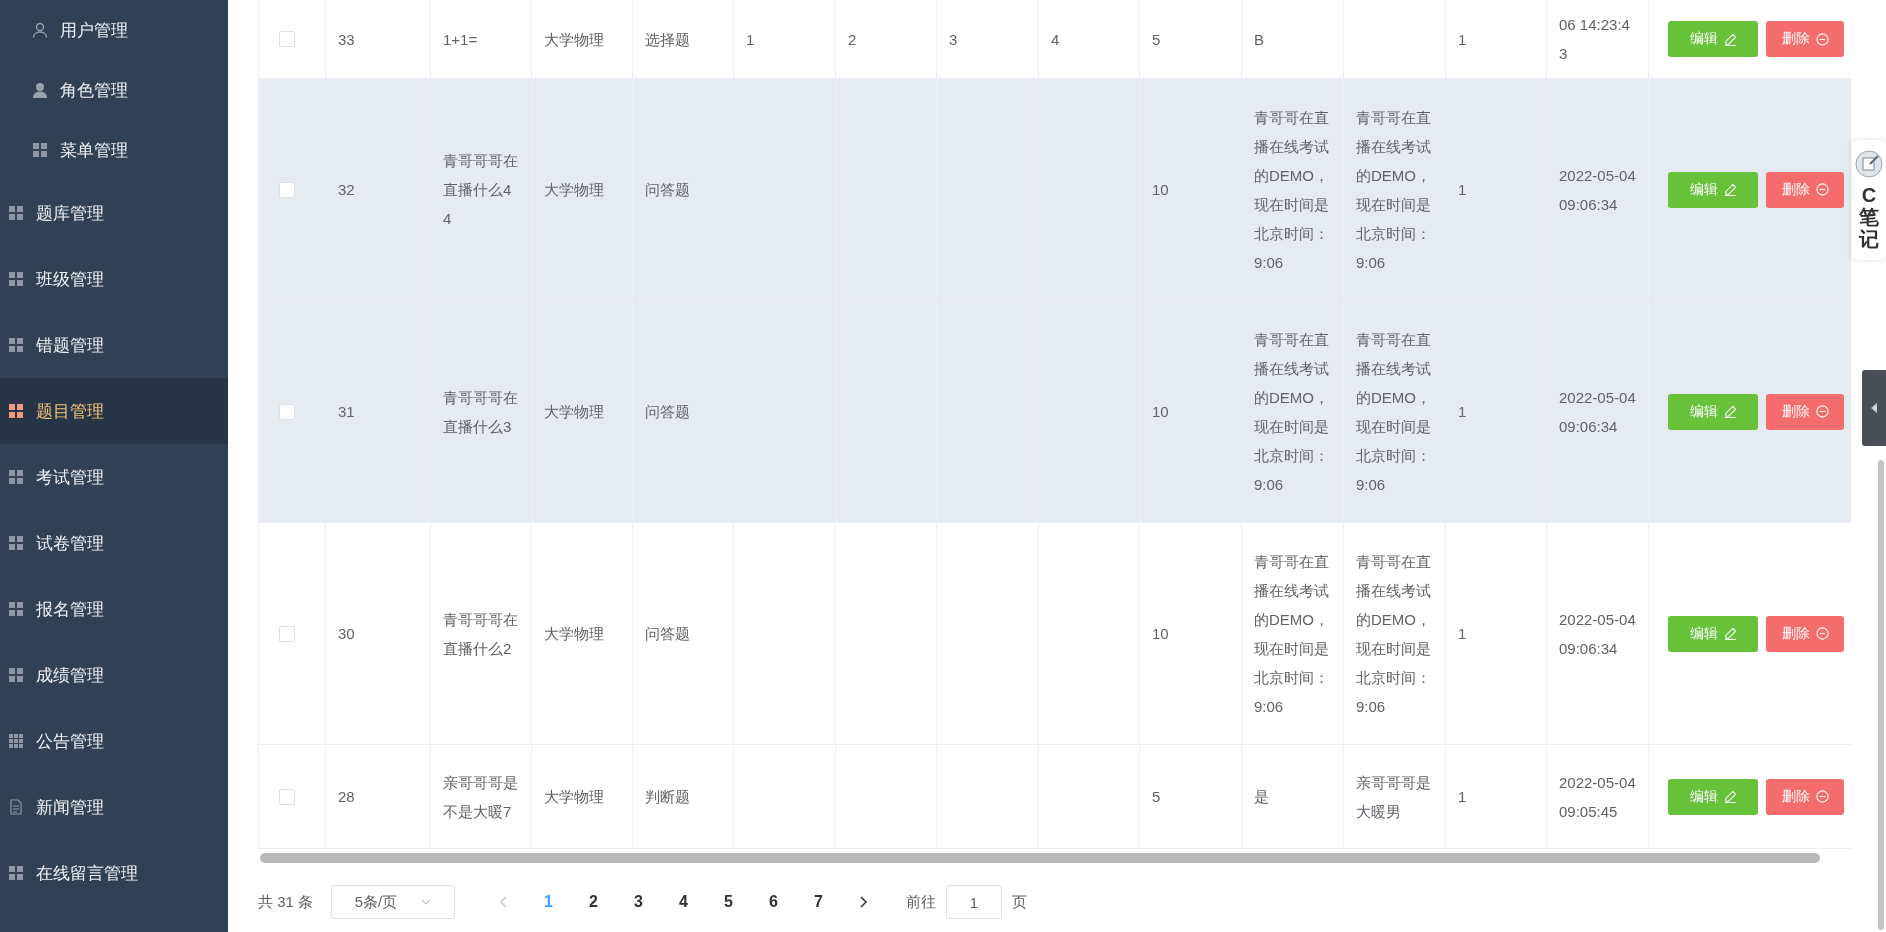 This screenshot has height=932, width=1886. I want to click on page-input: 1, so click(974, 902).